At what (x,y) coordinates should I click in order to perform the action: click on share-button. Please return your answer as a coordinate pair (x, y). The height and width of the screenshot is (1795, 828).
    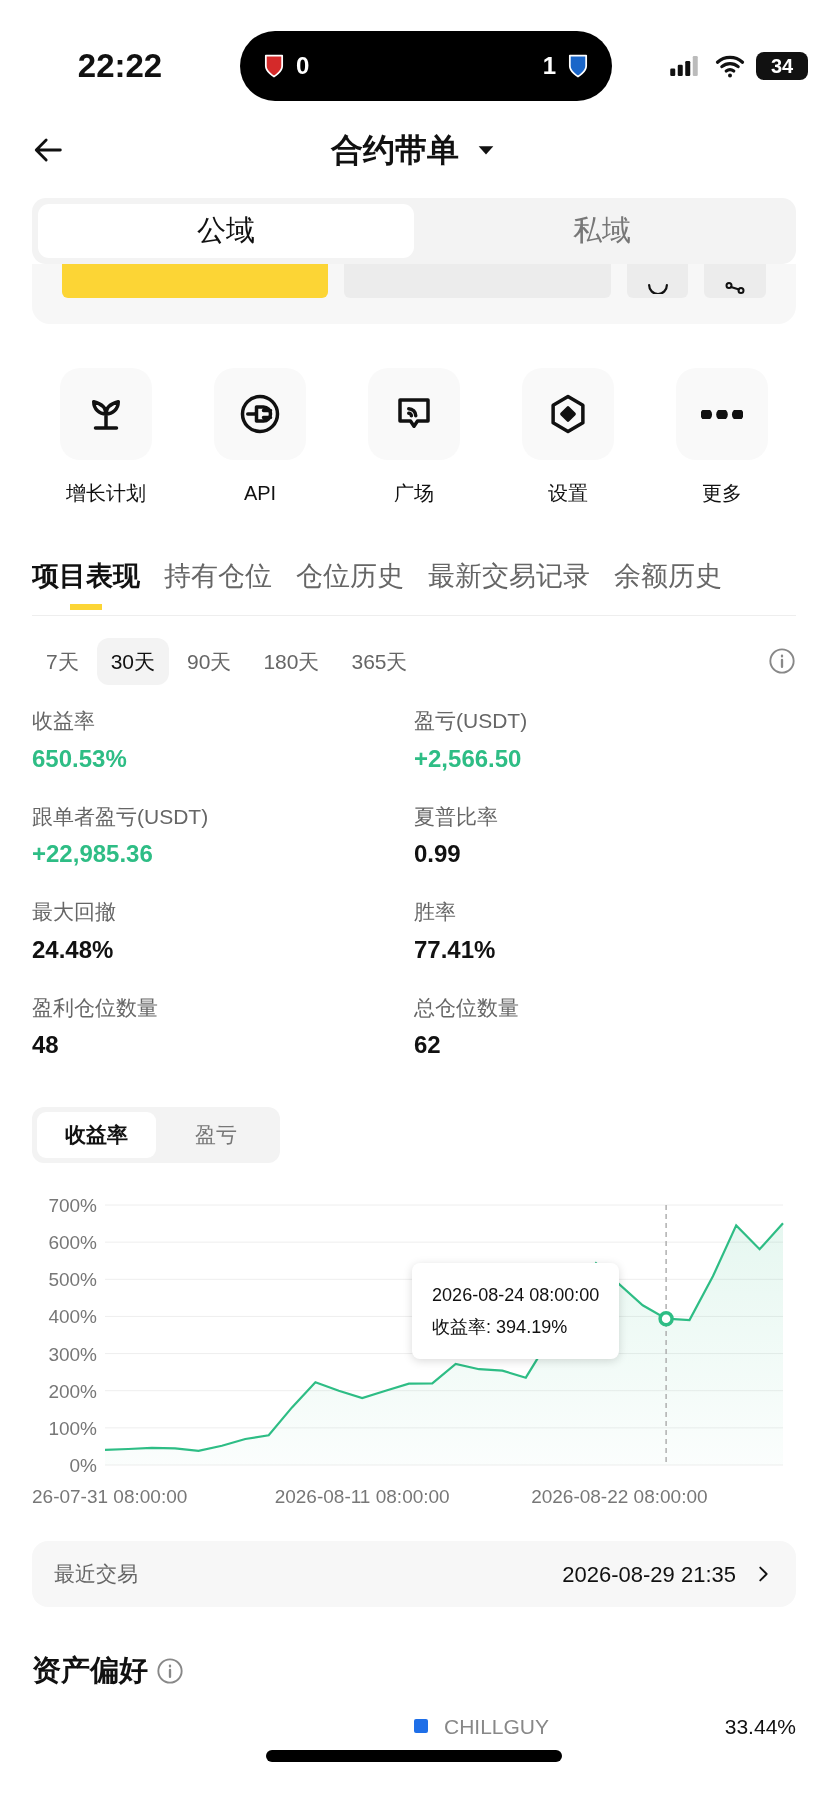
    Looking at the image, I should click on (735, 281).